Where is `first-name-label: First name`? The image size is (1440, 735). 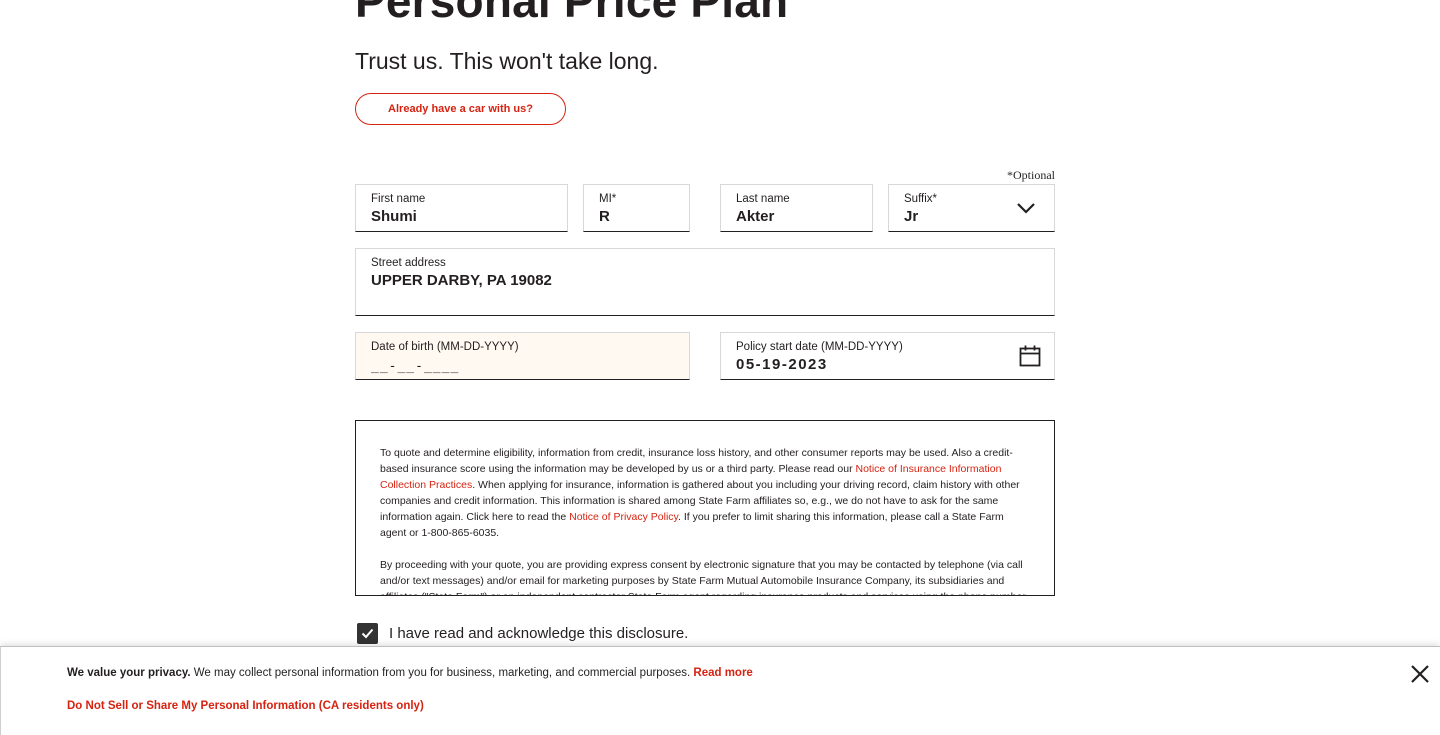 first-name-label: First name is located at coordinates (398, 199).